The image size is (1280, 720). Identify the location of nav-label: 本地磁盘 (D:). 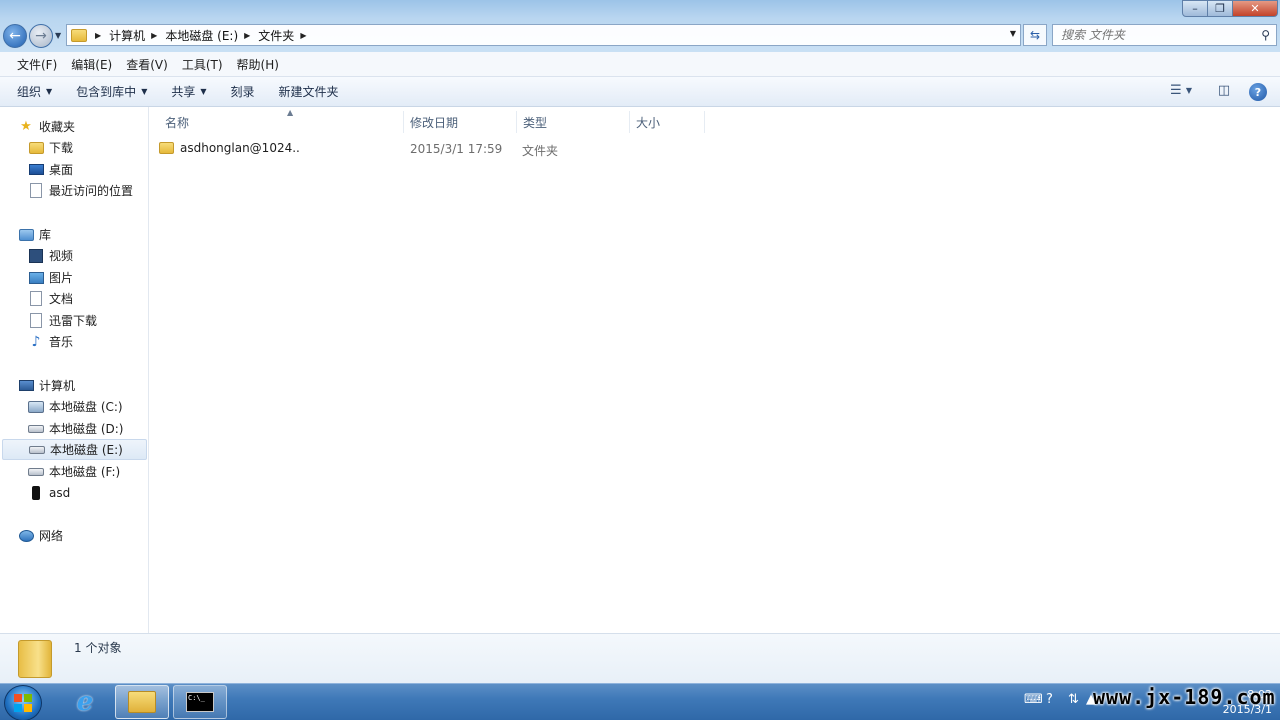
(86, 429).